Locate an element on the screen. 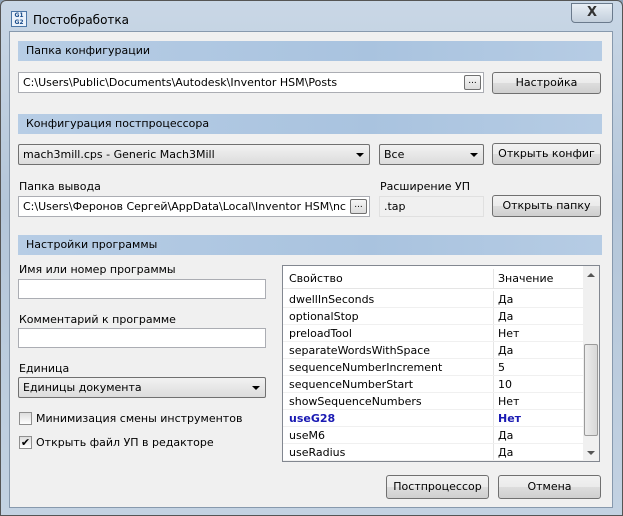 The width and height of the screenshot is (623, 516). property-row: optionalStop Да is located at coordinates (434, 316).